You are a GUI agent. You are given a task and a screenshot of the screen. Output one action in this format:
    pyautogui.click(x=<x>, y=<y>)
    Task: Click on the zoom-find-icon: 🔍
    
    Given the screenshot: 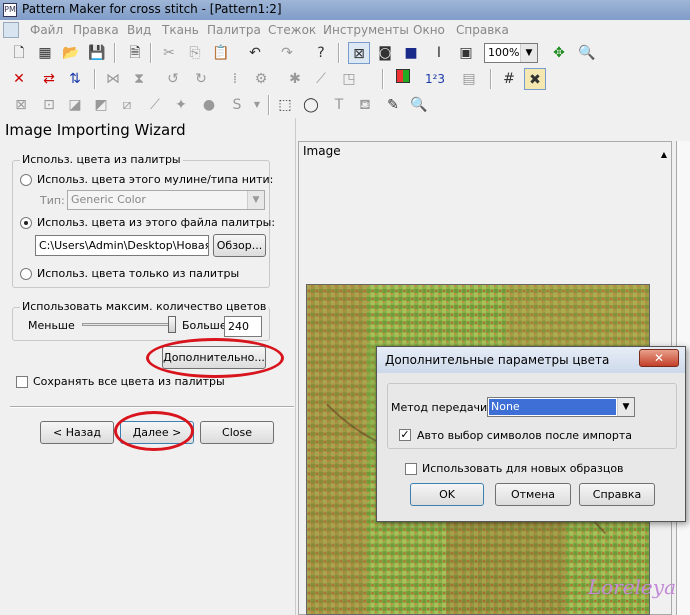 What is the action you would take?
    pyautogui.click(x=587, y=53)
    